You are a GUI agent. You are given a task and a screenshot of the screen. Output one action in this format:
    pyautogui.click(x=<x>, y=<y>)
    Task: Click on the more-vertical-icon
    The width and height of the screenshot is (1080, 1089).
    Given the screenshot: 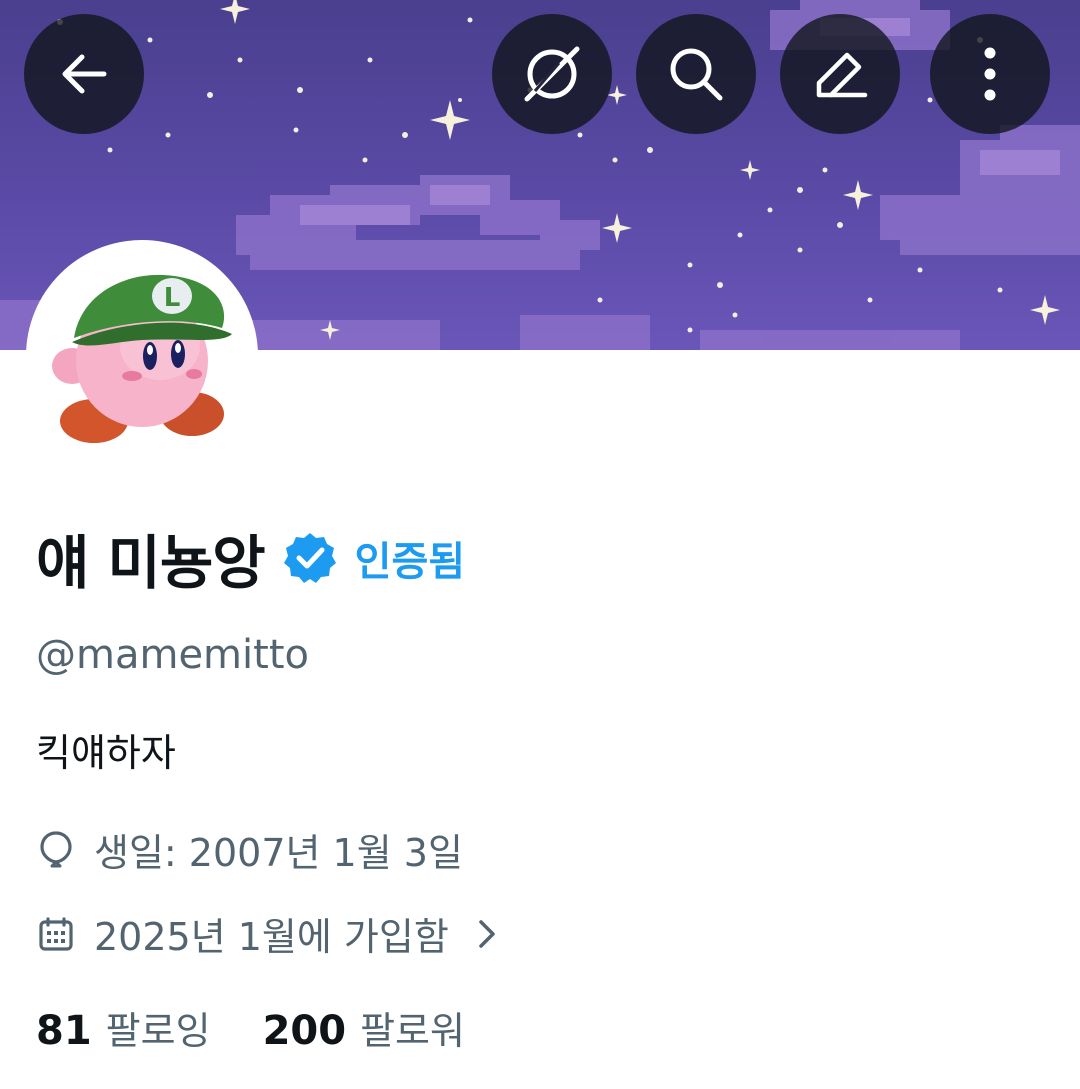 What is the action you would take?
    pyautogui.click(x=990, y=74)
    